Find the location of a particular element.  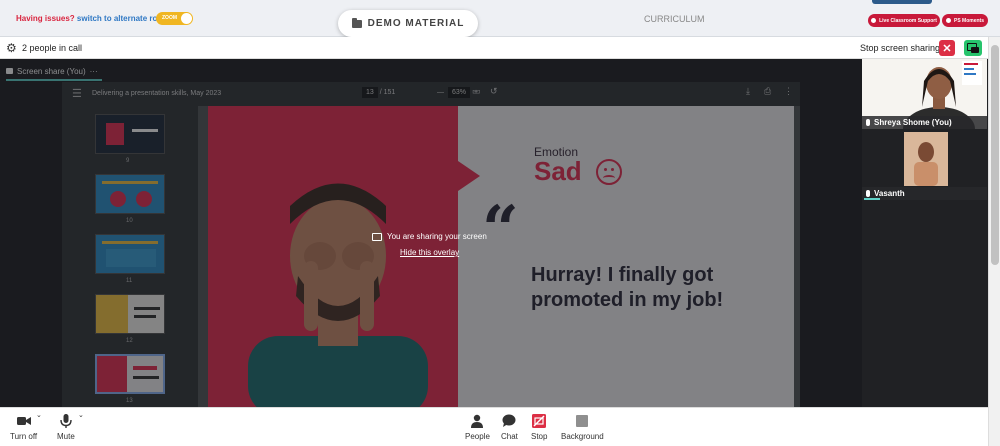

sharing-message: You are sharing your screen is located at coordinates (429, 236).